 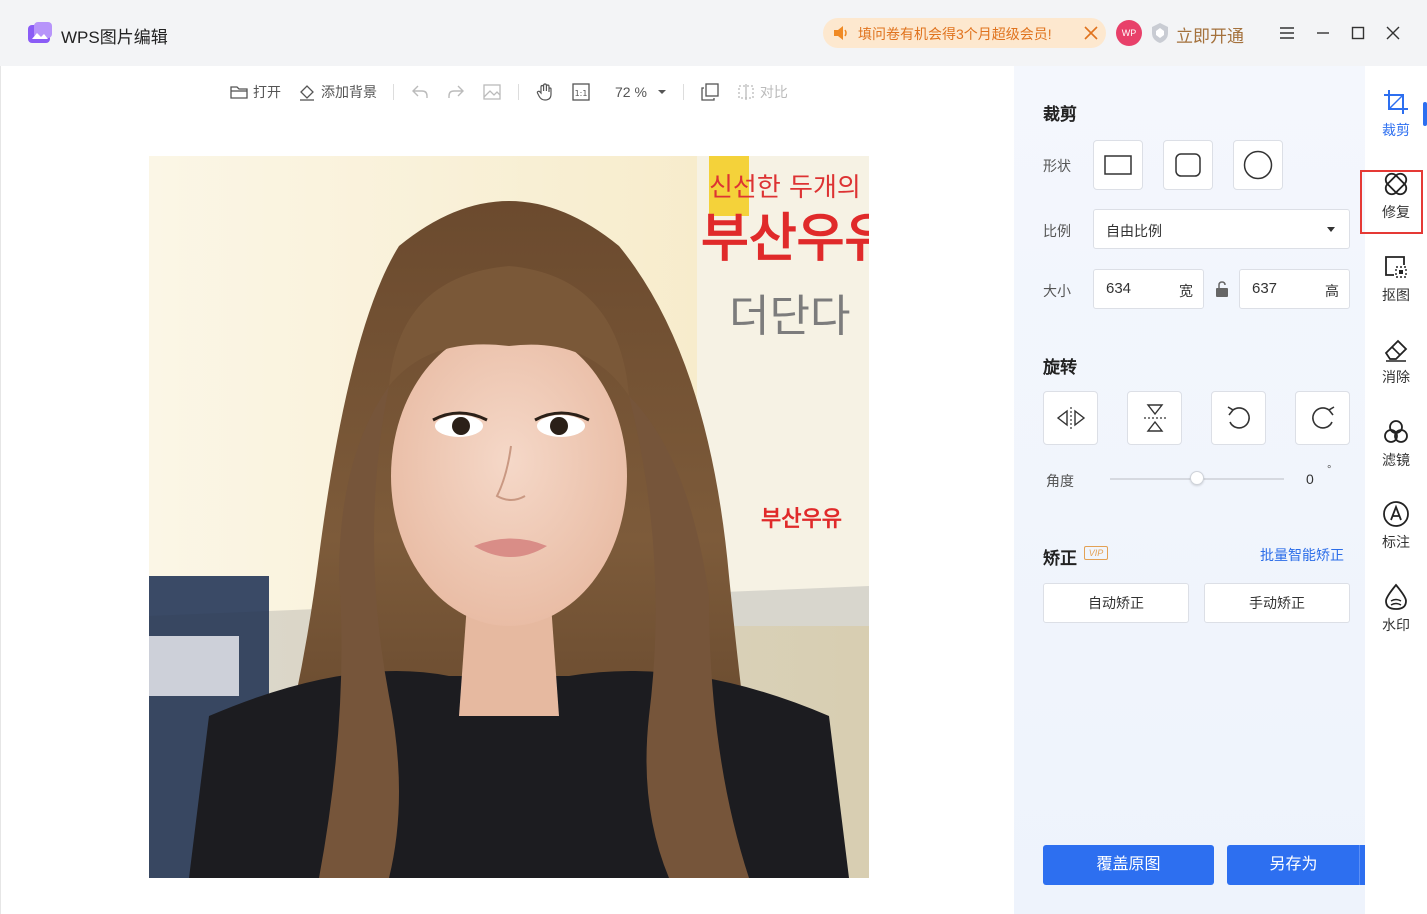 I want to click on actual-size-icon: 1:1, so click(x=581, y=92).